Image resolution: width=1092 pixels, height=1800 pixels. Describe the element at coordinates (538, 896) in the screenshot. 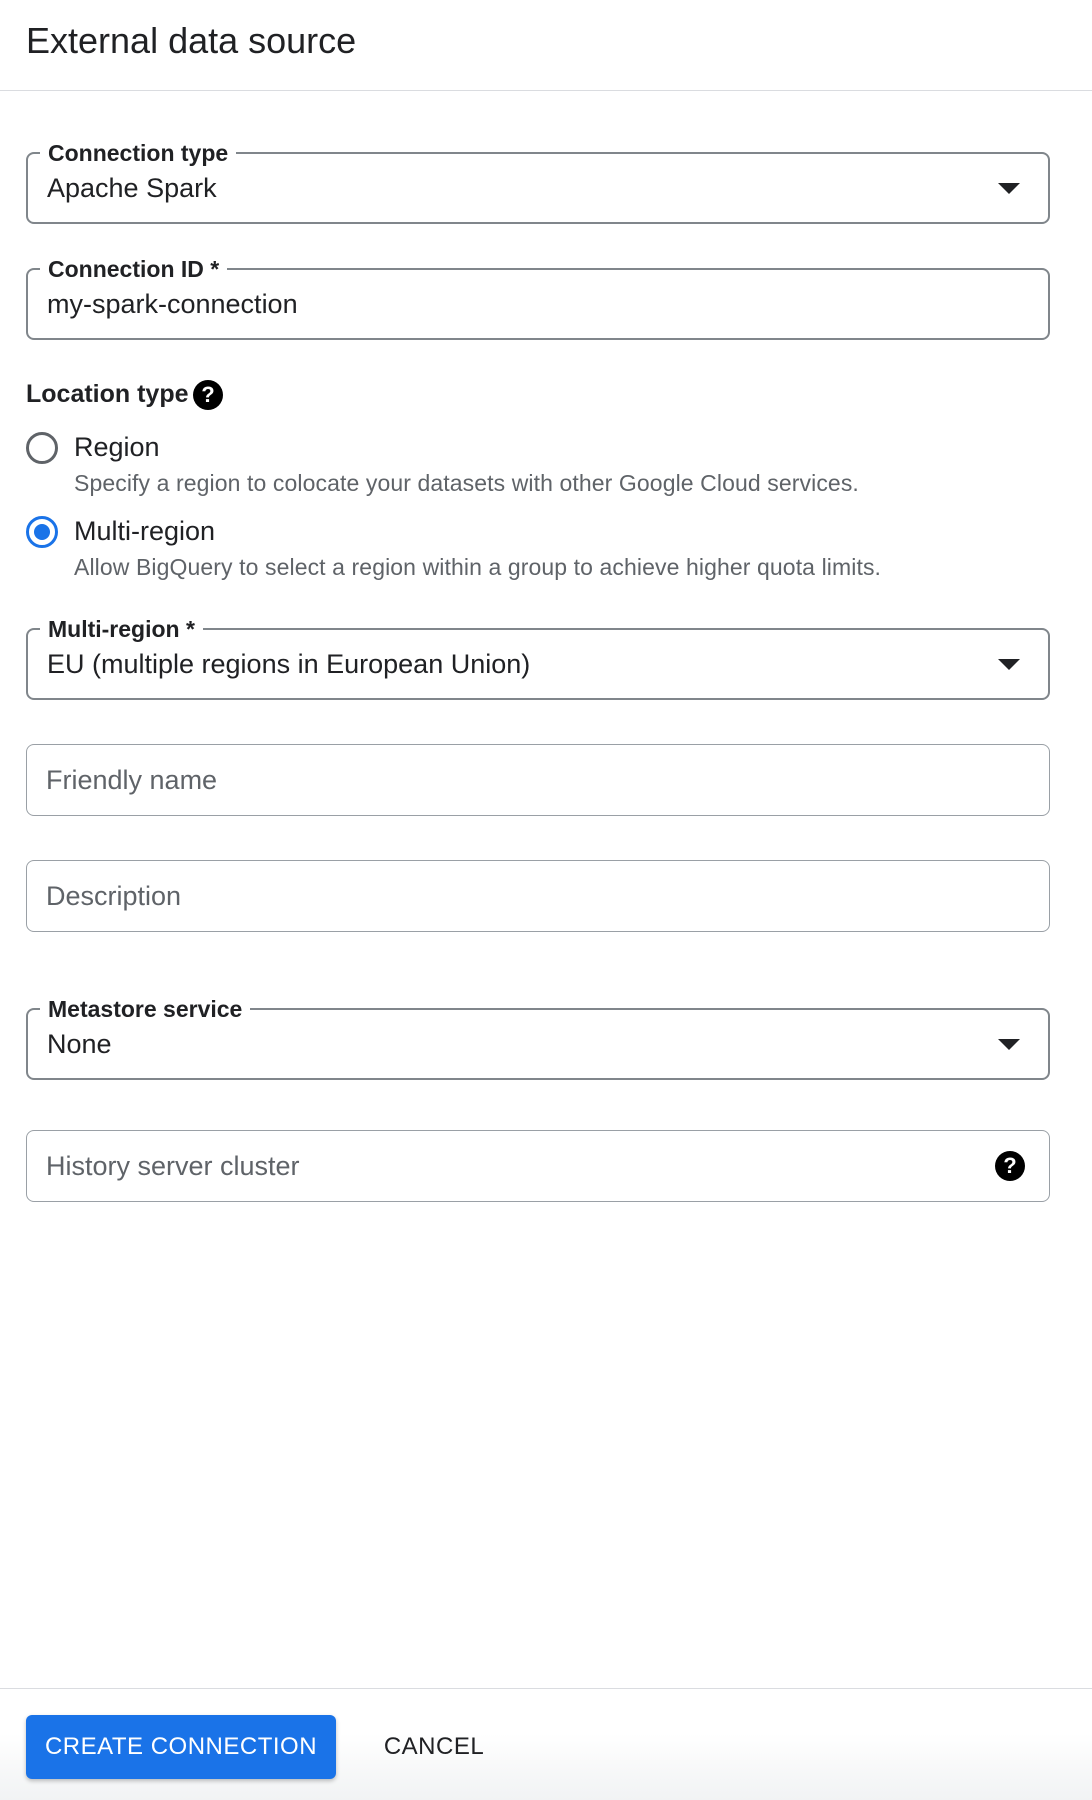

I see `description-field: Description` at that location.